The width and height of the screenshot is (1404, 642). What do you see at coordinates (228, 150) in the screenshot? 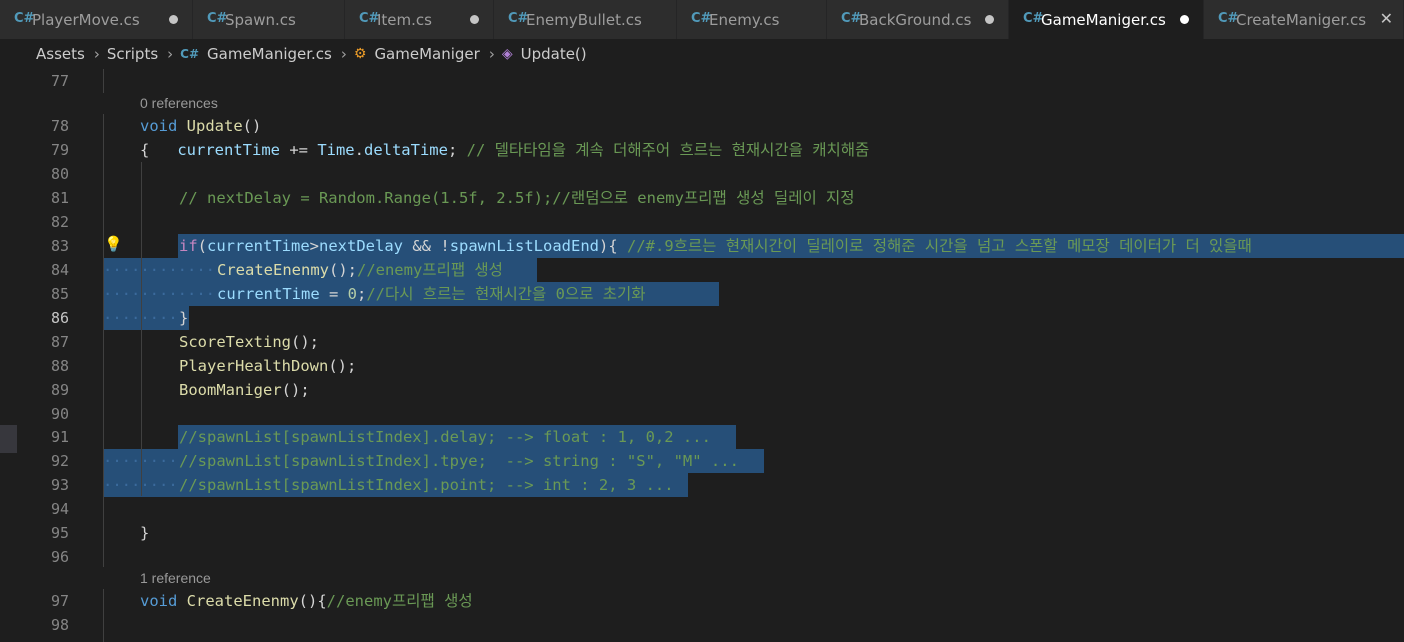
I see `token-variable: currentTime` at bounding box center [228, 150].